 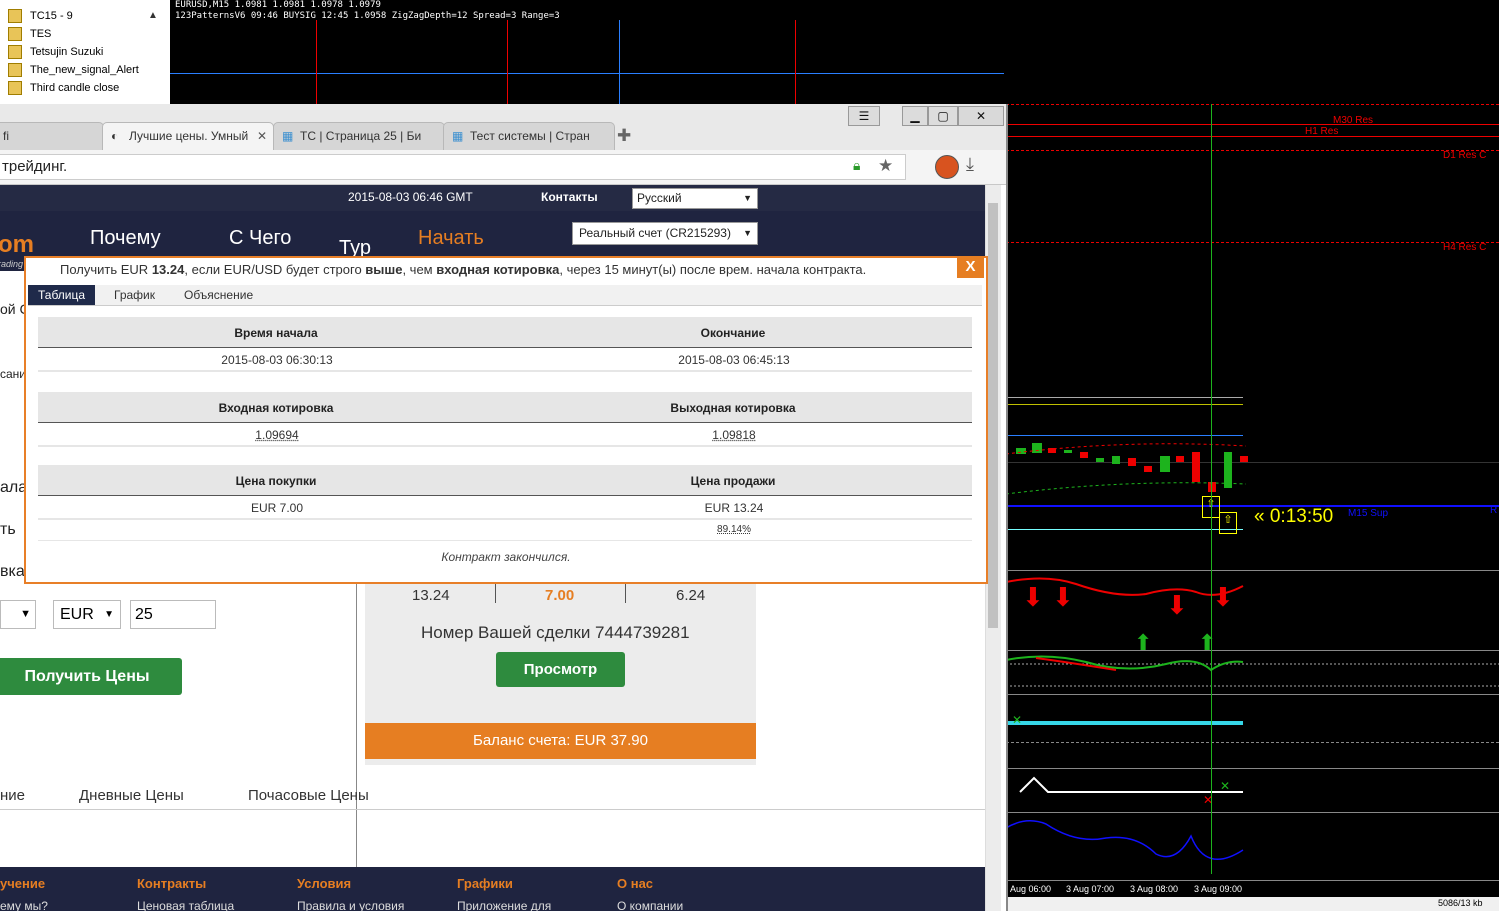 What do you see at coordinates (1294, 516) in the screenshot?
I see `candle-timer: « 0:13:50` at bounding box center [1294, 516].